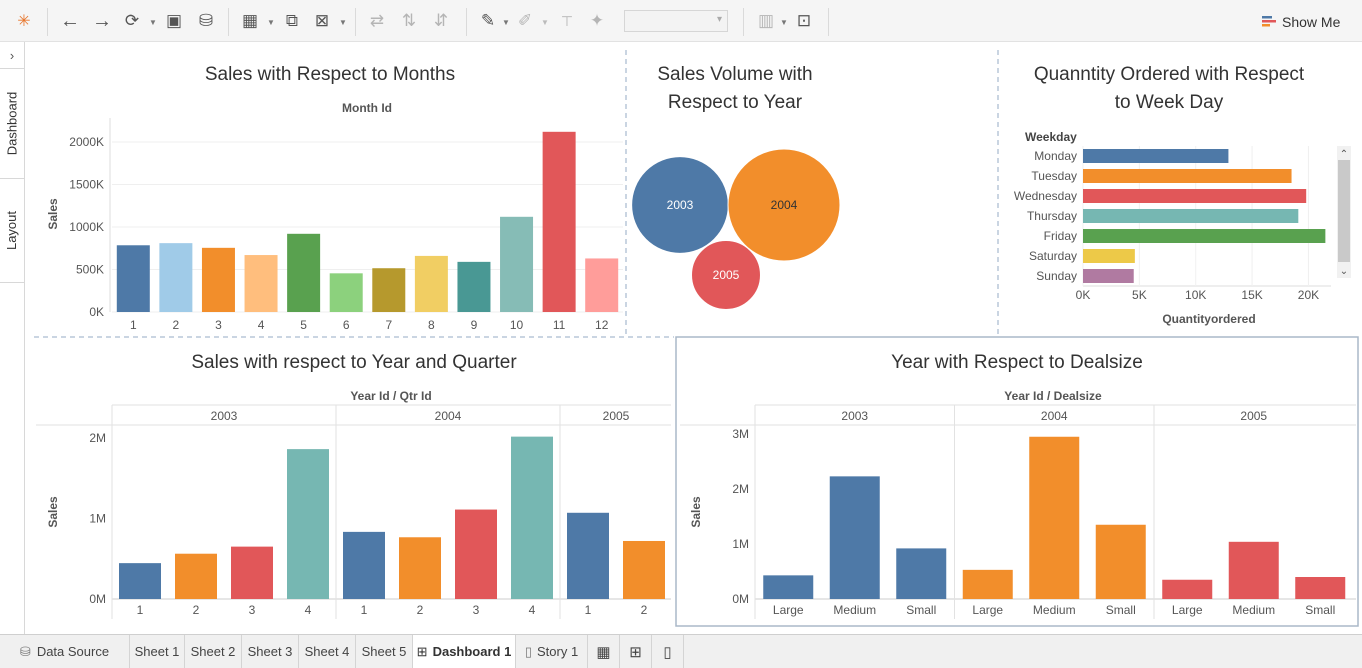  Describe the element at coordinates (73, 651) in the screenshot. I see `tab-label: Data Source` at that location.